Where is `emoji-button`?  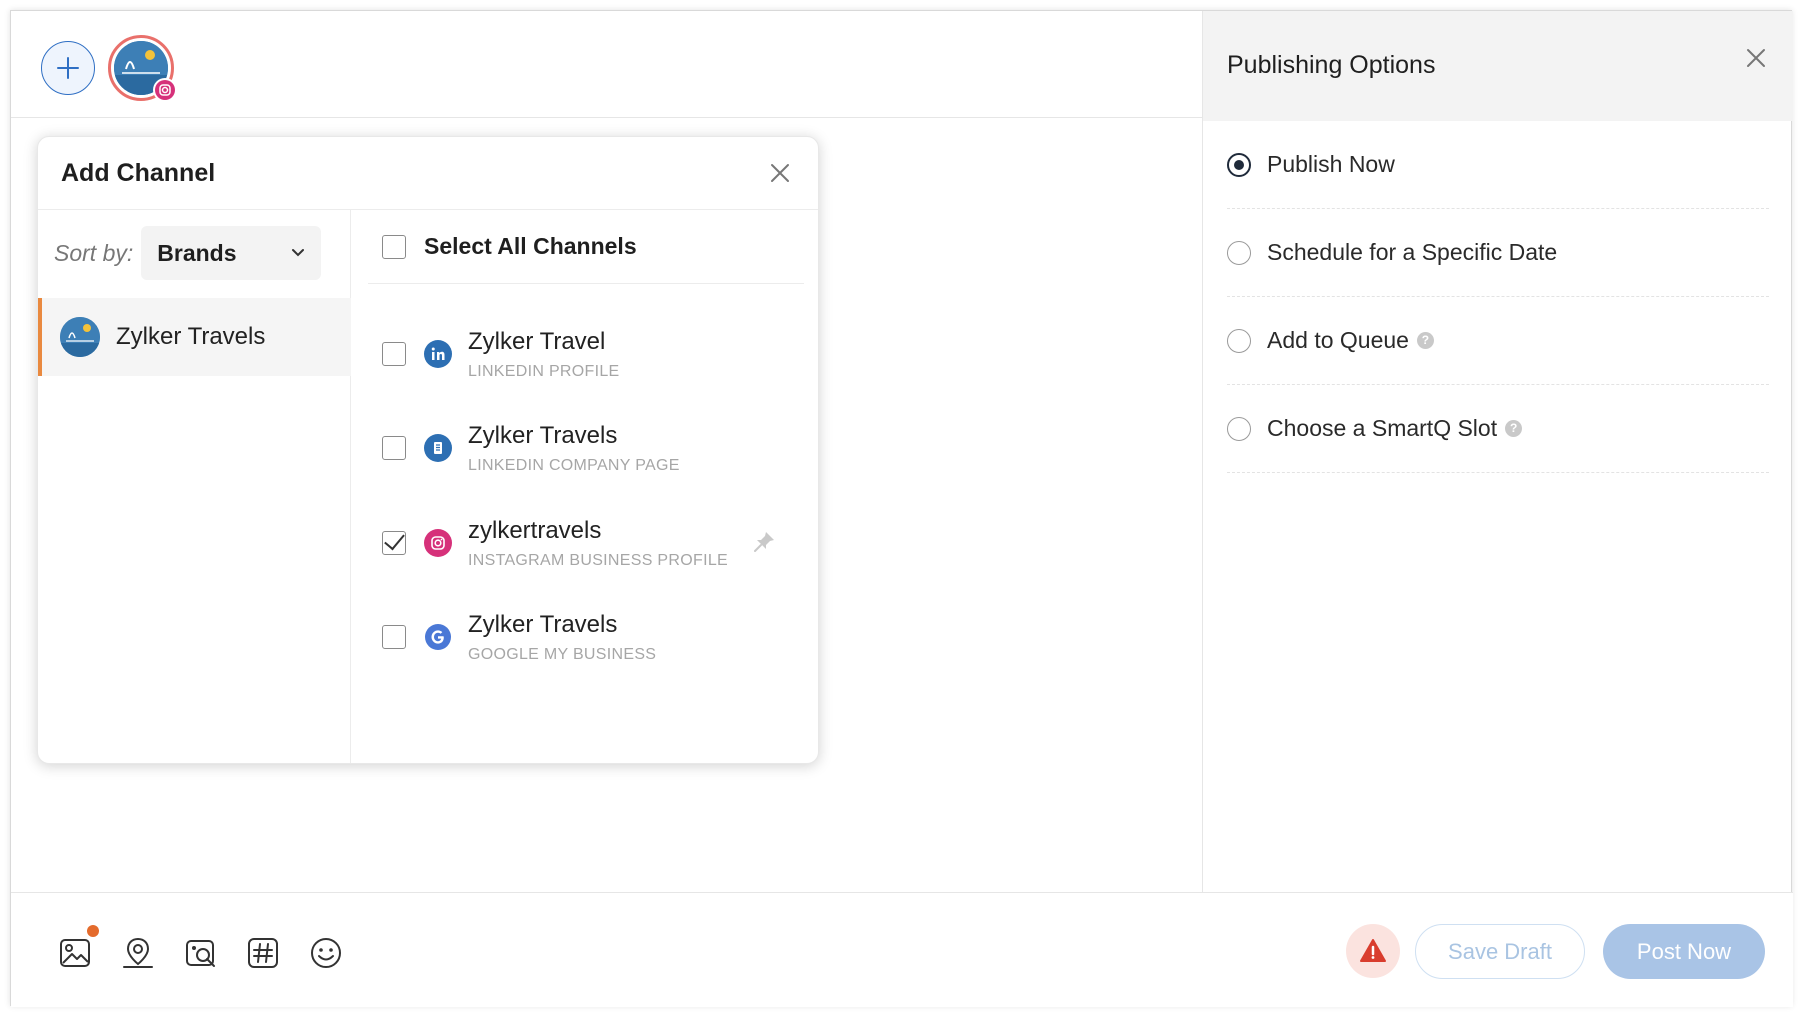
emoji-button is located at coordinates (326, 953).